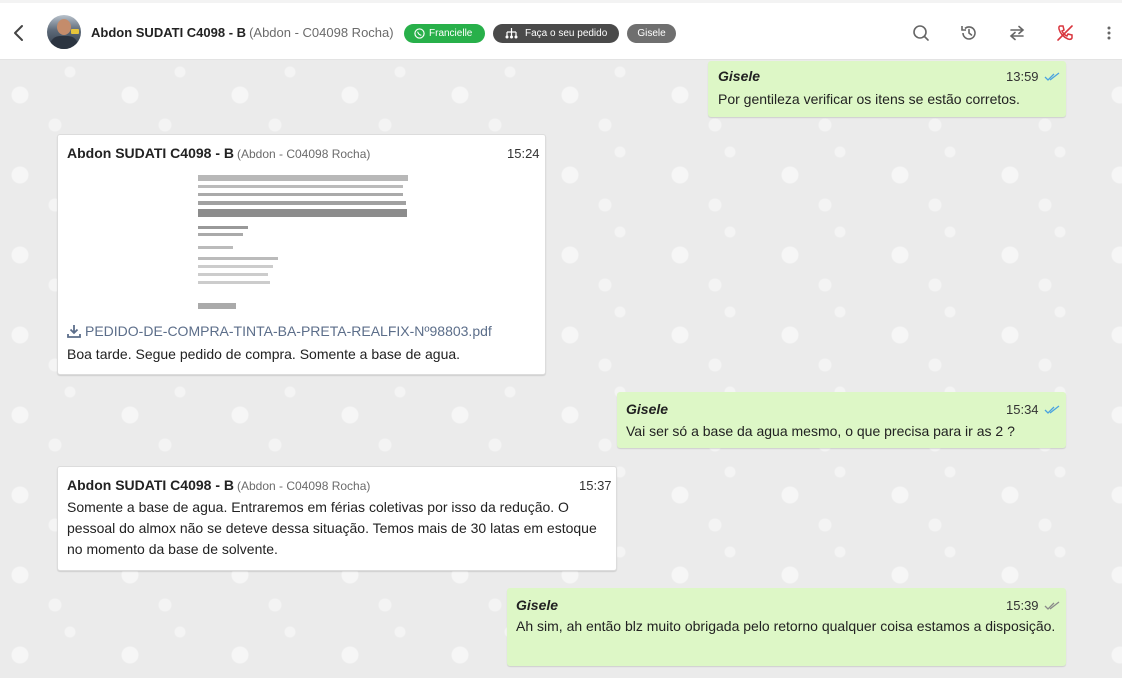 The image size is (1122, 678). What do you see at coordinates (1109, 33) in the screenshot?
I see `more-vert-icon` at bounding box center [1109, 33].